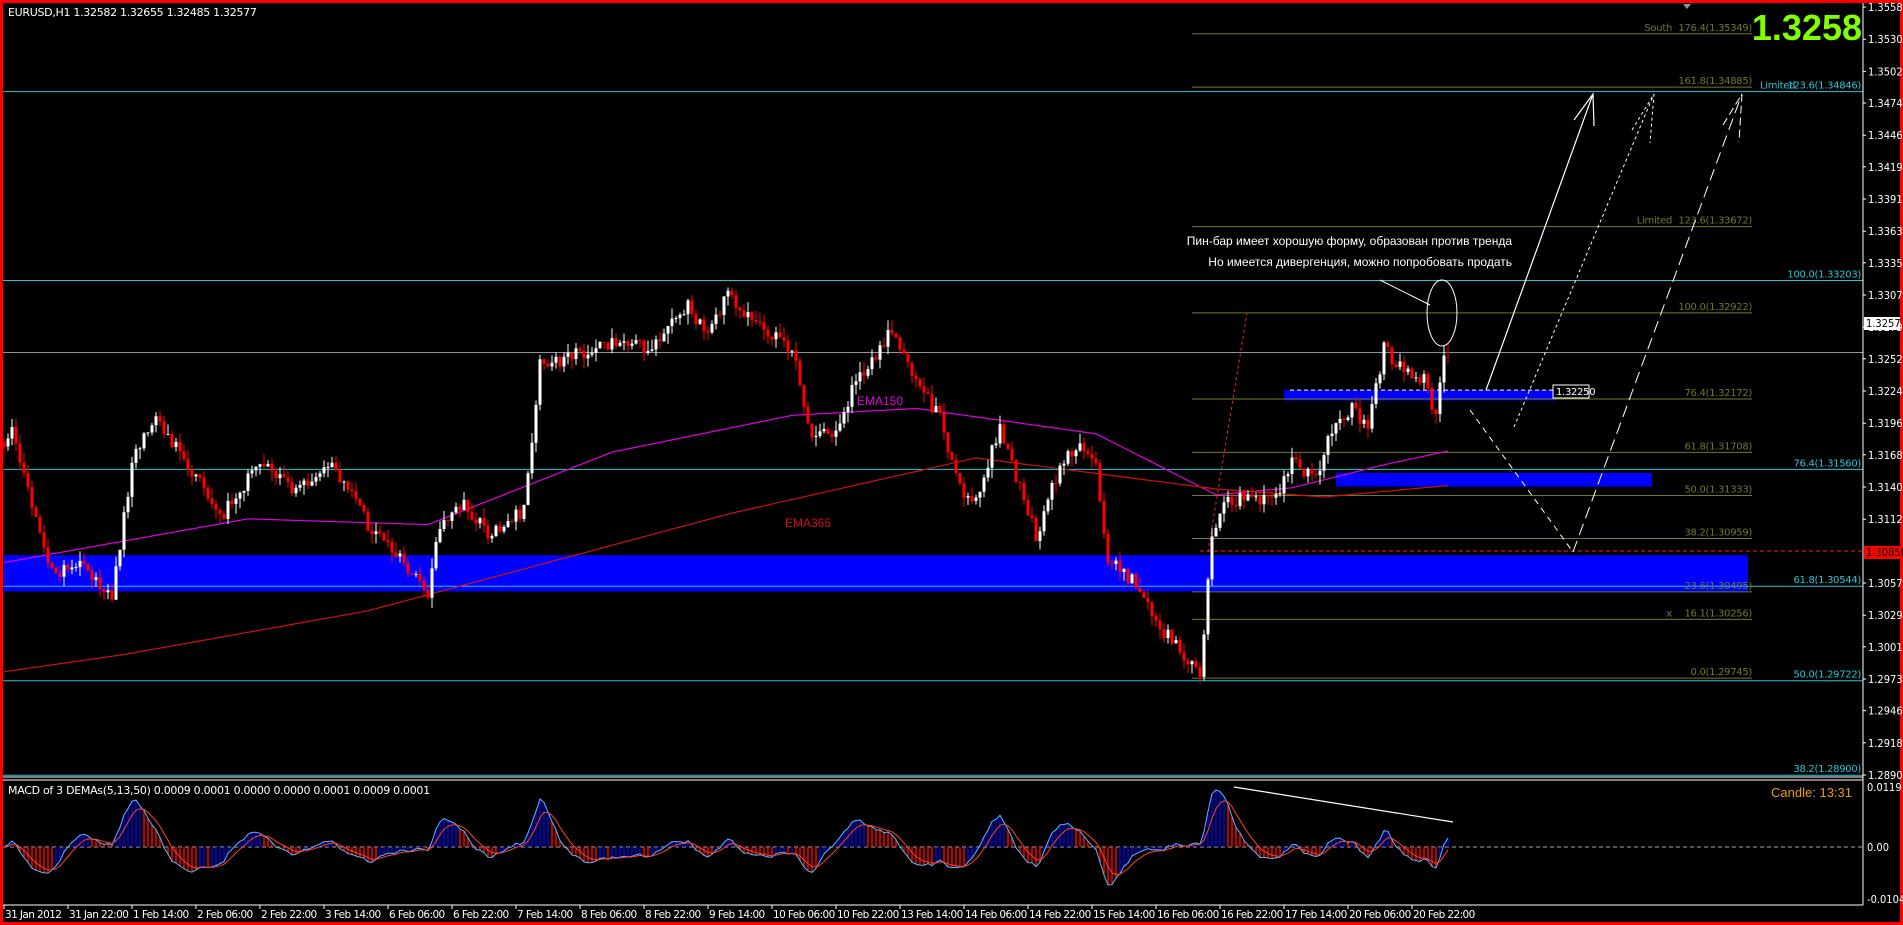 Image resolution: width=1903 pixels, height=925 pixels. I want to click on divergence-line, so click(1343, 804).